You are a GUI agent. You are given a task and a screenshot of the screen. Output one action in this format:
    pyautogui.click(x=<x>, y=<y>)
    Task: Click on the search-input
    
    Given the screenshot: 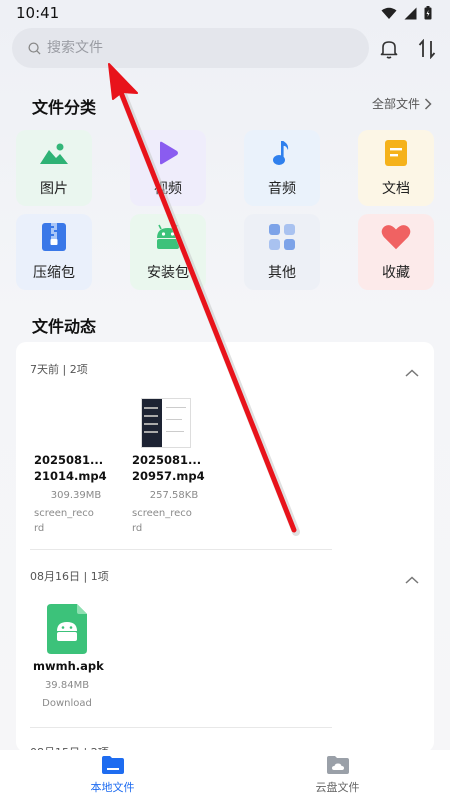 What is the action you would take?
    pyautogui.click(x=187, y=48)
    